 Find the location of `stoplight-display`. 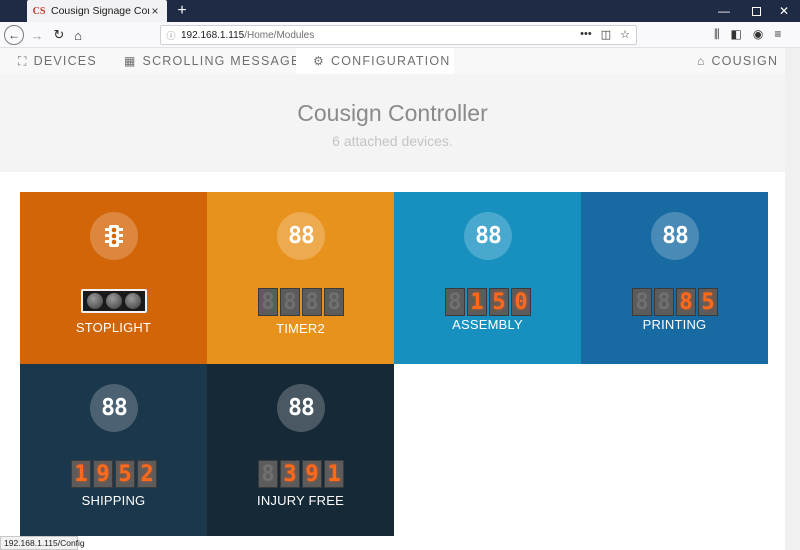

stoplight-display is located at coordinates (114, 301).